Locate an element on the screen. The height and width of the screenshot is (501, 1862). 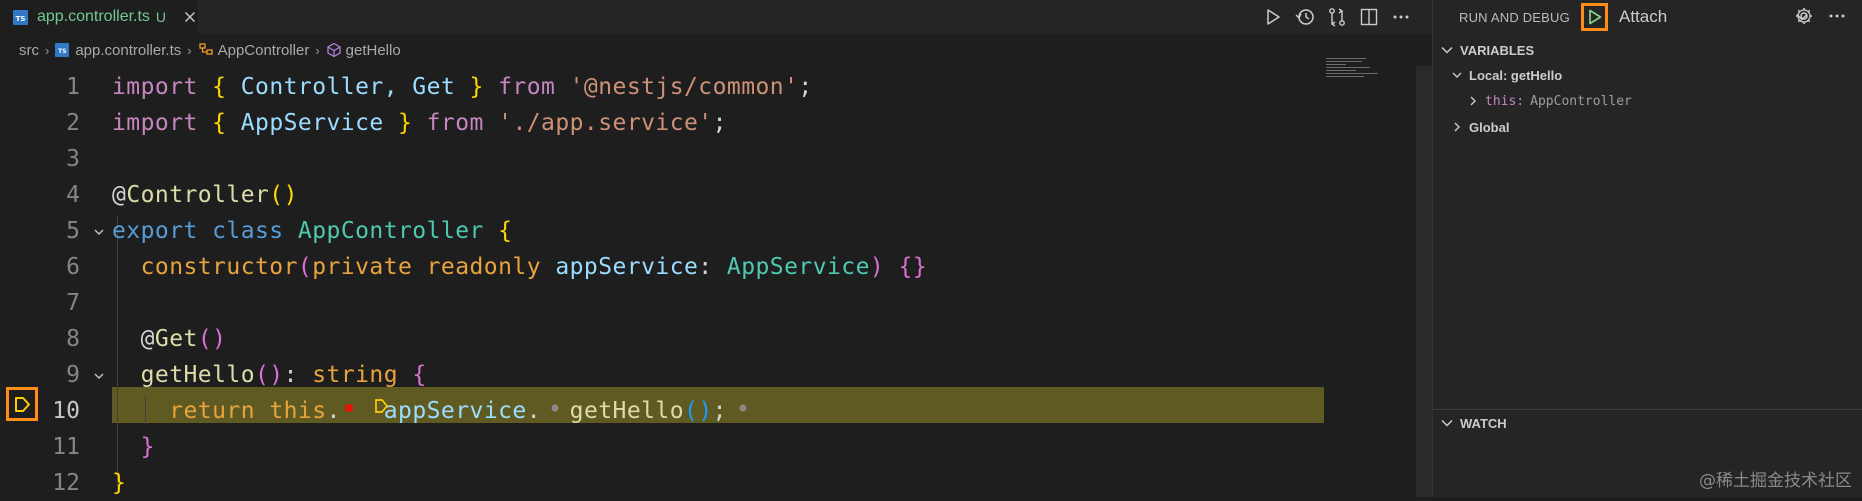
code-line: 4 @Controller() is located at coordinates (708, 195).